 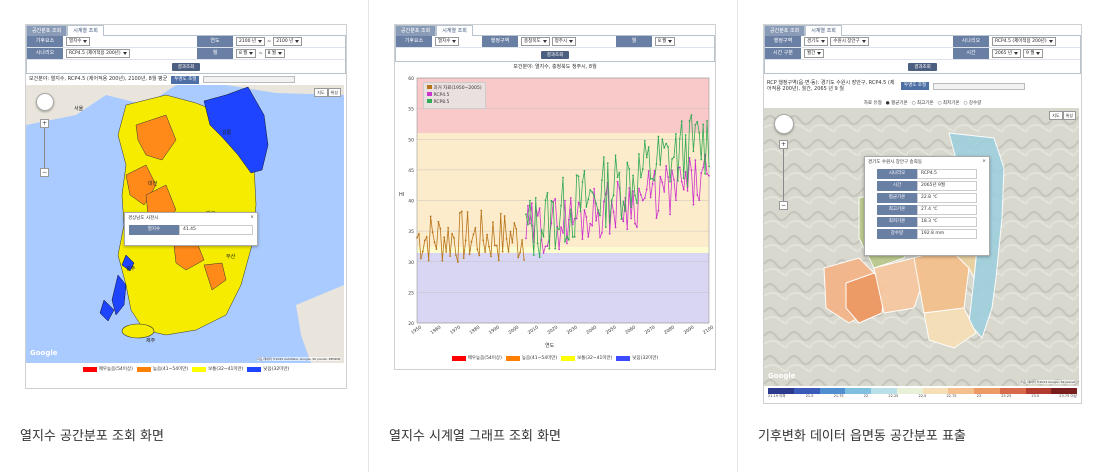 I want to click on google-logo: Google, so click(x=782, y=376).